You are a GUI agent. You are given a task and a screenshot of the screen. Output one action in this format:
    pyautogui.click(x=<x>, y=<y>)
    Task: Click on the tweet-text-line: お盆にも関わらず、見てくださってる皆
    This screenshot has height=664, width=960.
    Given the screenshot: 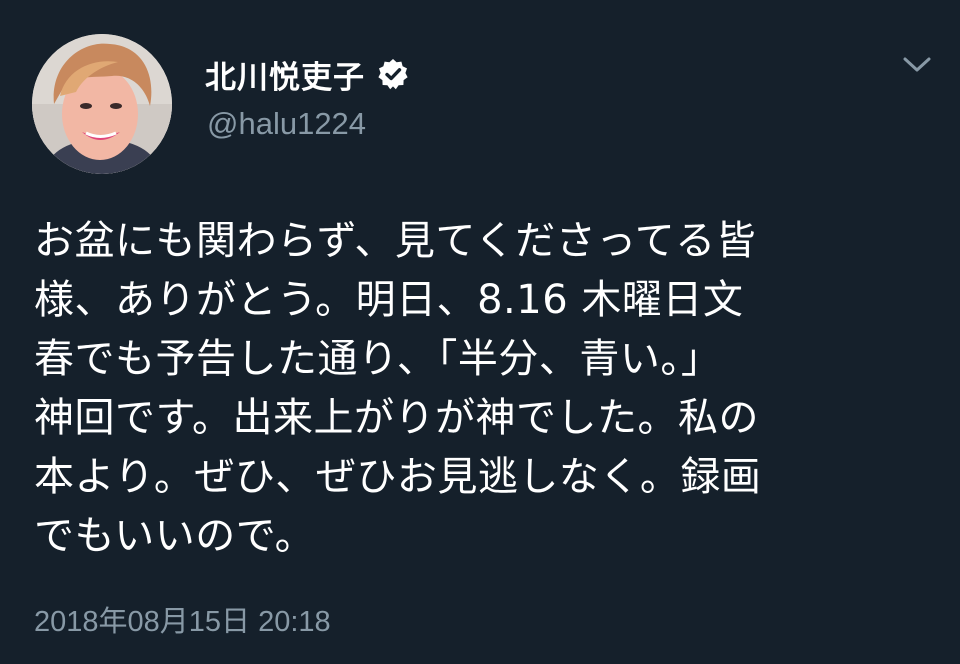 What is the action you would take?
    pyautogui.click(x=395, y=241)
    